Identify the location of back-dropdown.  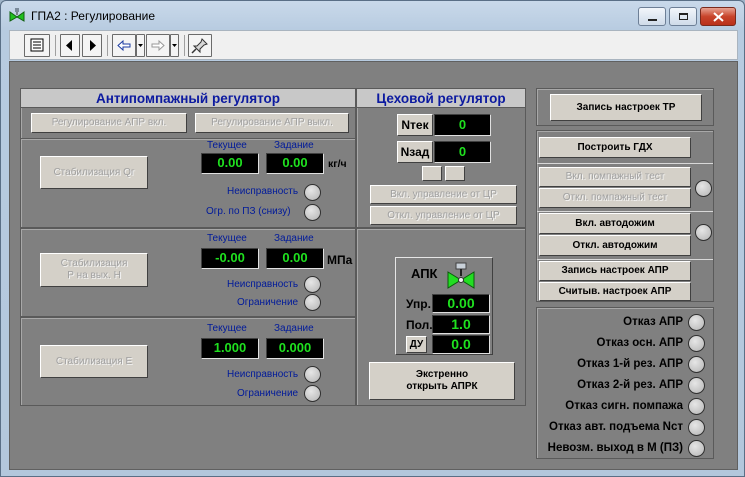
(140, 45).